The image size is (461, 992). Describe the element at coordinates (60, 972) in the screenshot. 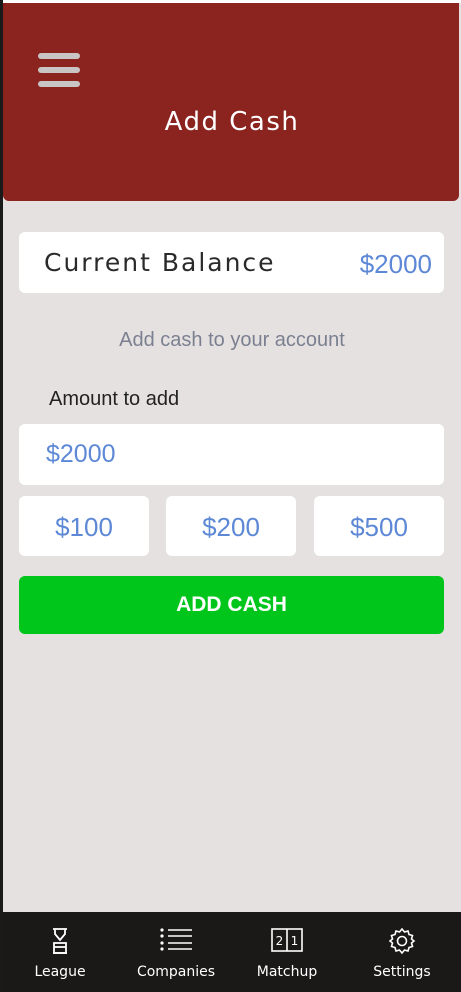

I see `tab-league-label: League` at that location.